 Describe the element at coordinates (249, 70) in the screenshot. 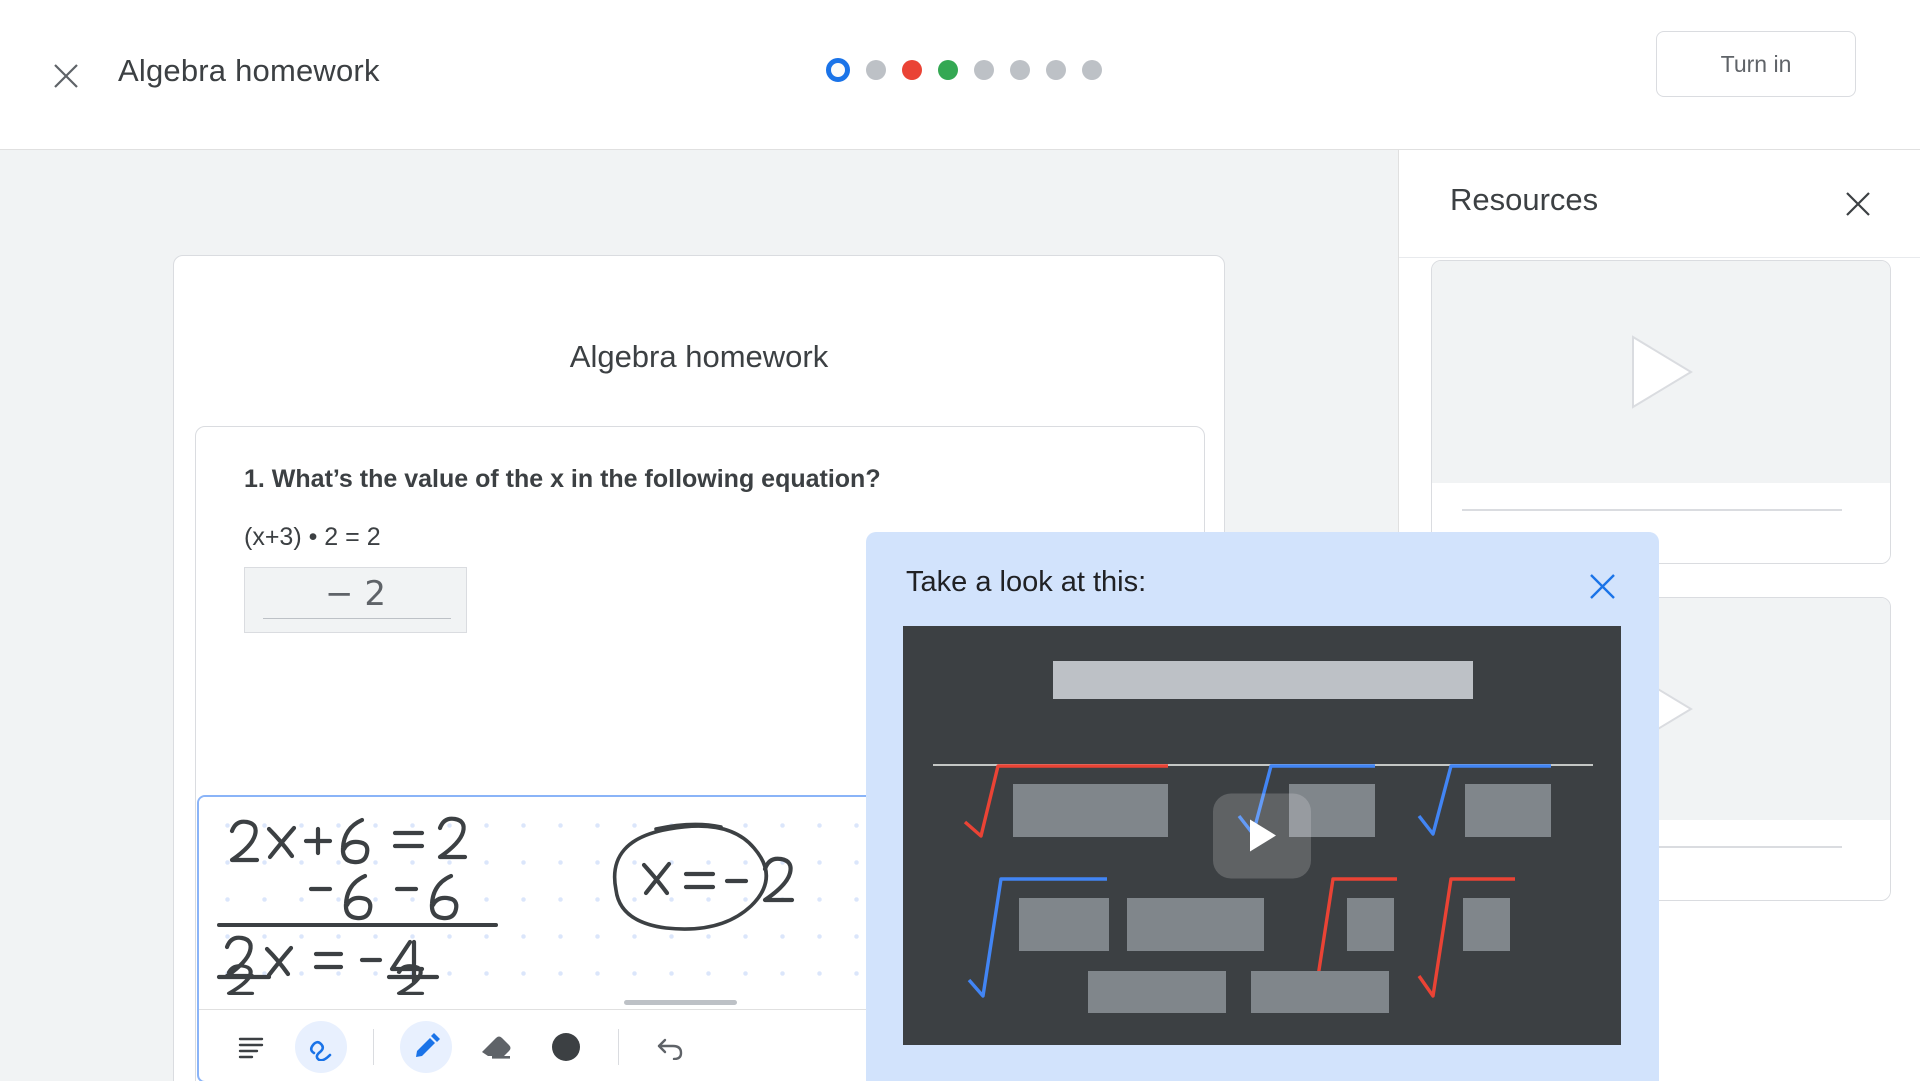

I see `page-title: Algebra homework` at that location.